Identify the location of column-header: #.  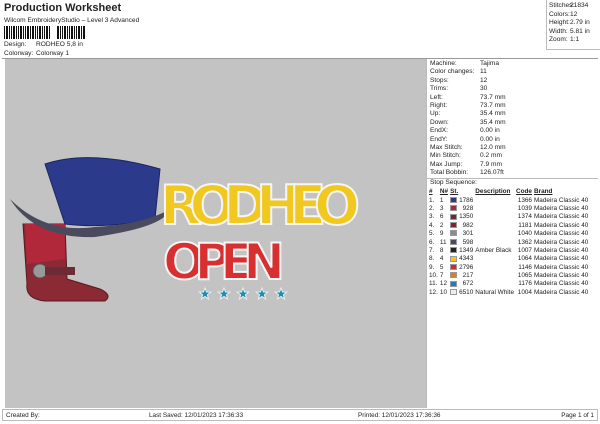
(431, 192).